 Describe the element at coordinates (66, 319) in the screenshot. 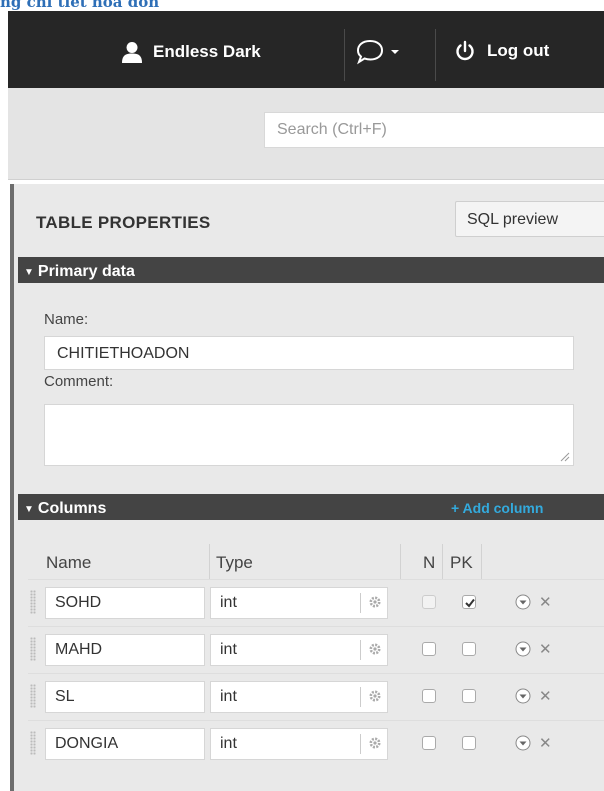

I see `name-label: Name:` at that location.